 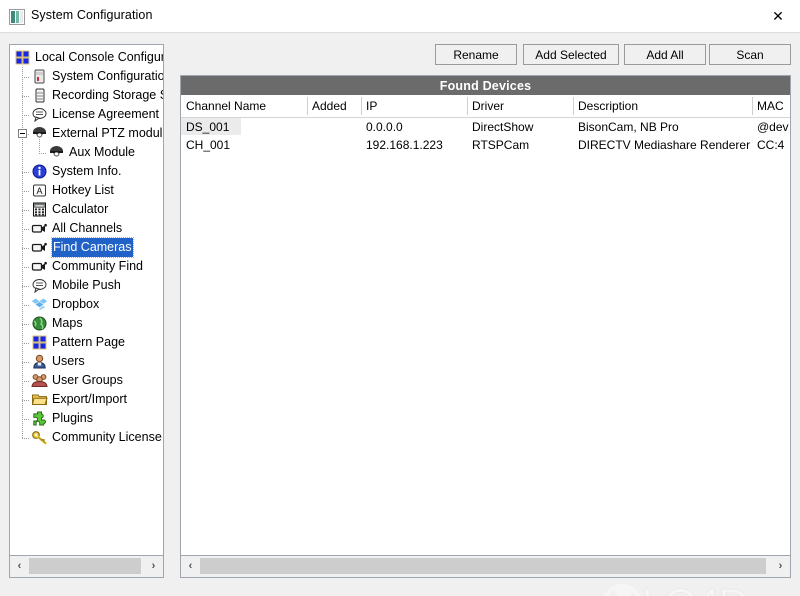 I want to click on dropbox-icon, so click(x=39, y=304).